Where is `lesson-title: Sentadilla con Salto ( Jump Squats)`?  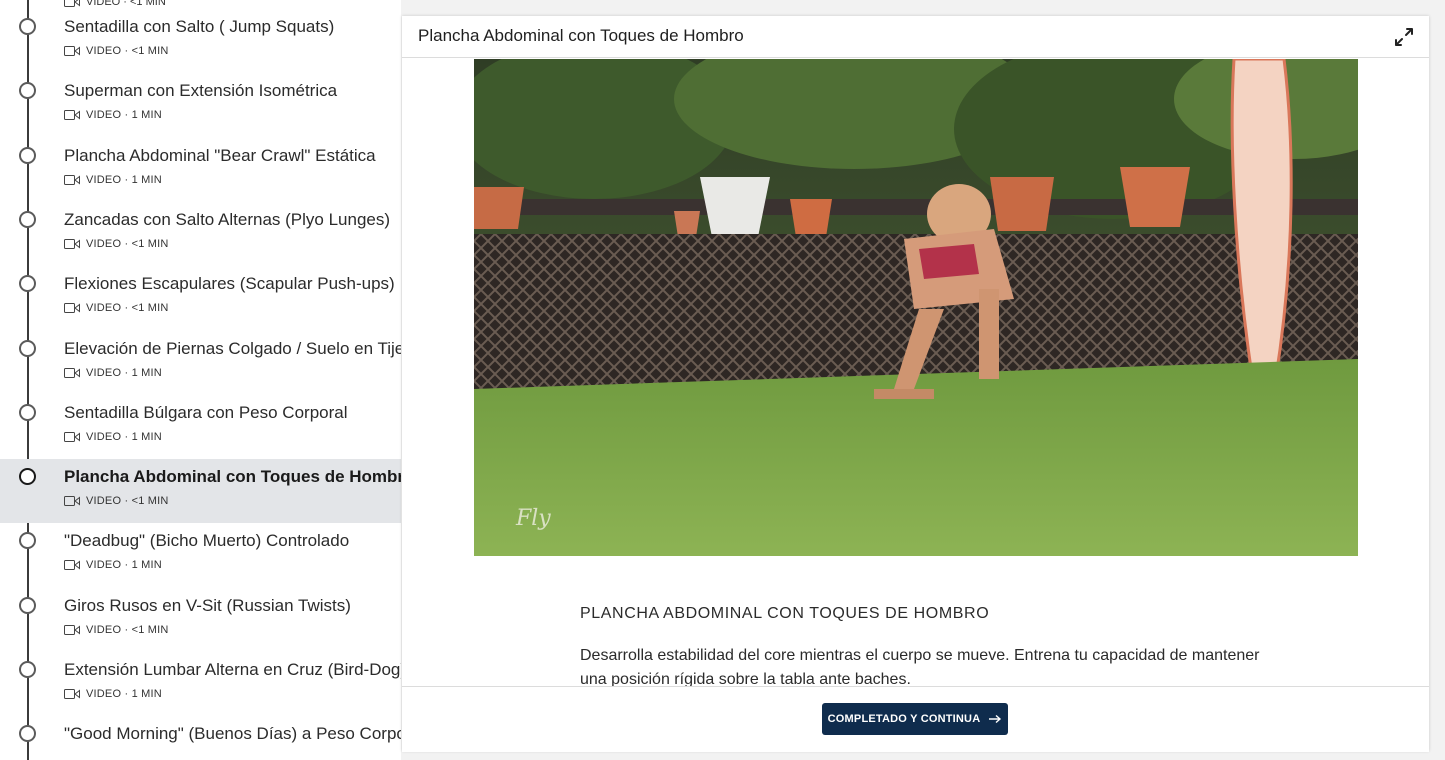 lesson-title: Sentadilla con Salto ( Jump Squats) is located at coordinates (199, 26).